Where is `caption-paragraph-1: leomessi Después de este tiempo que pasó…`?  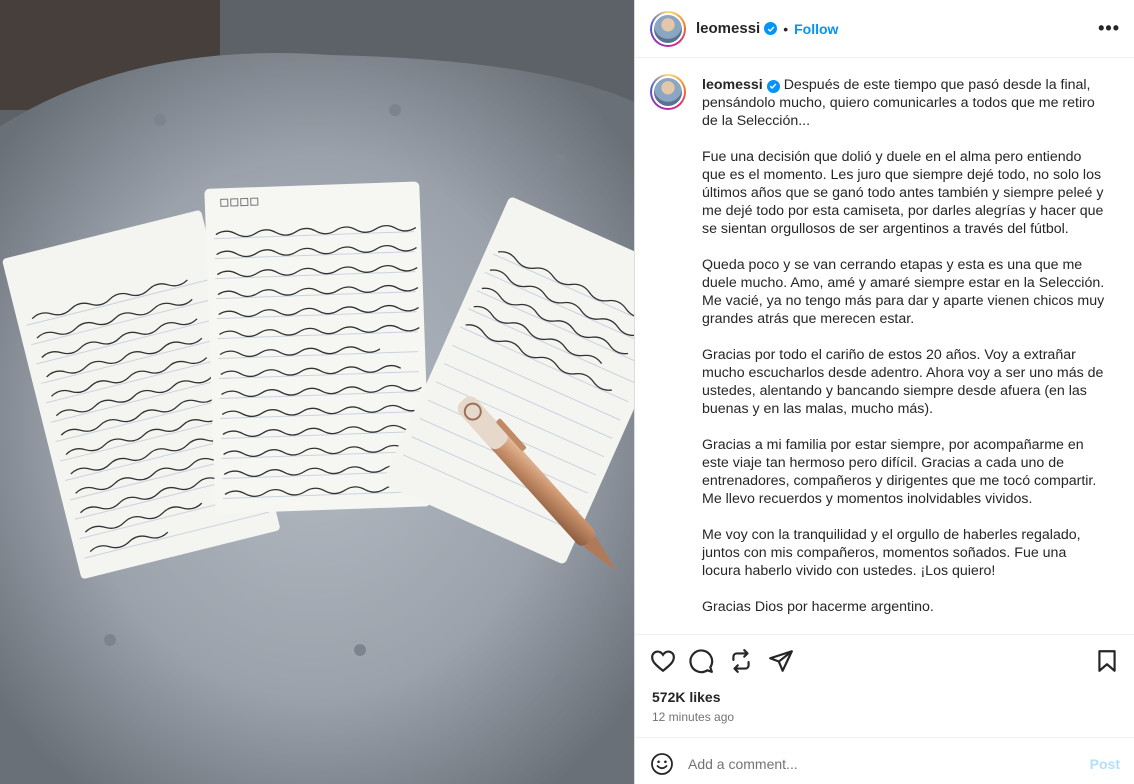 caption-paragraph-1: leomessi Después de este tiempo que pasó… is located at coordinates (905, 103).